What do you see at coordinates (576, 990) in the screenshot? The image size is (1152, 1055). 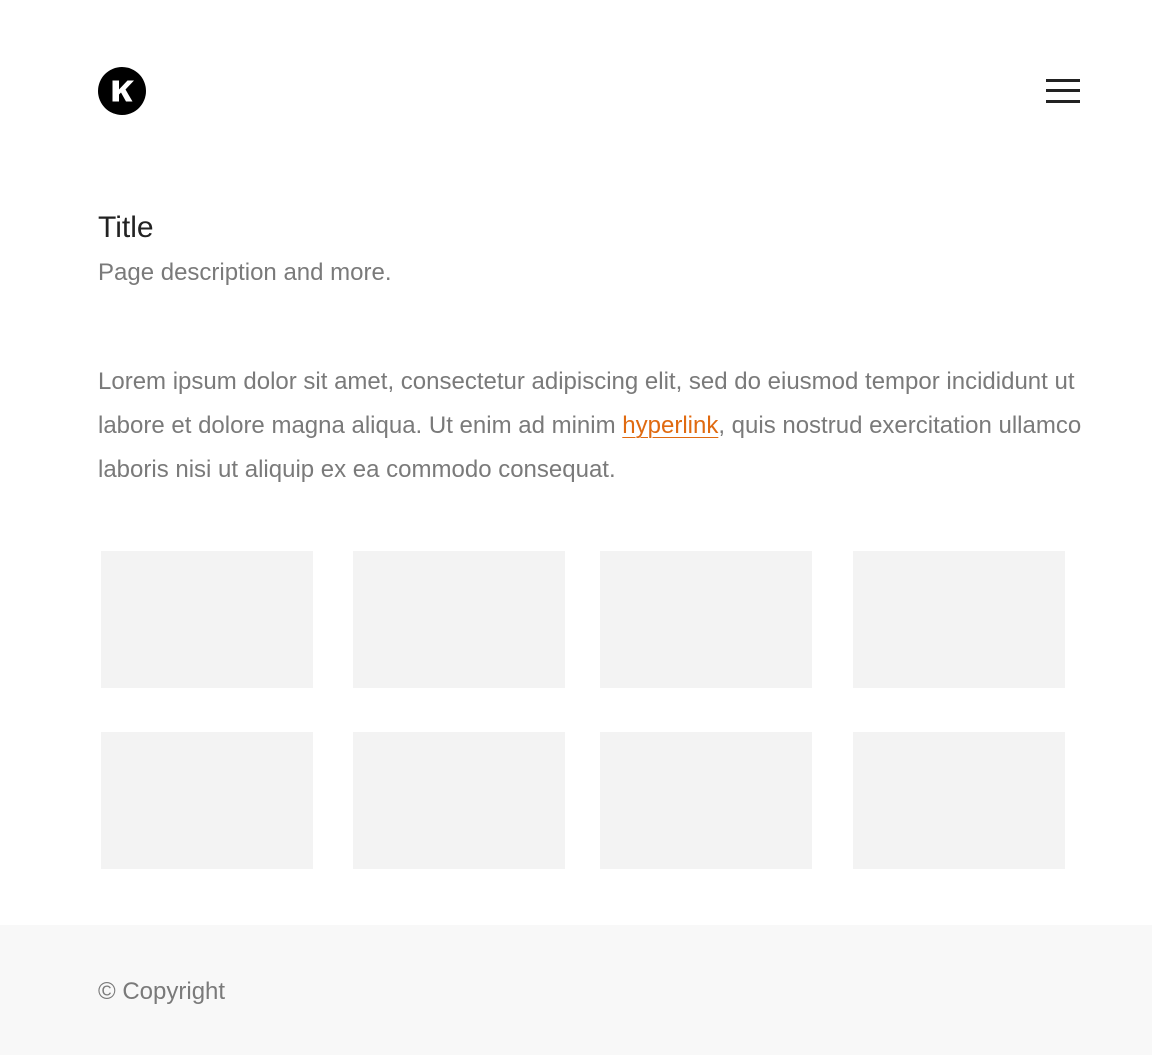 I see `footer: © Copyright` at bounding box center [576, 990].